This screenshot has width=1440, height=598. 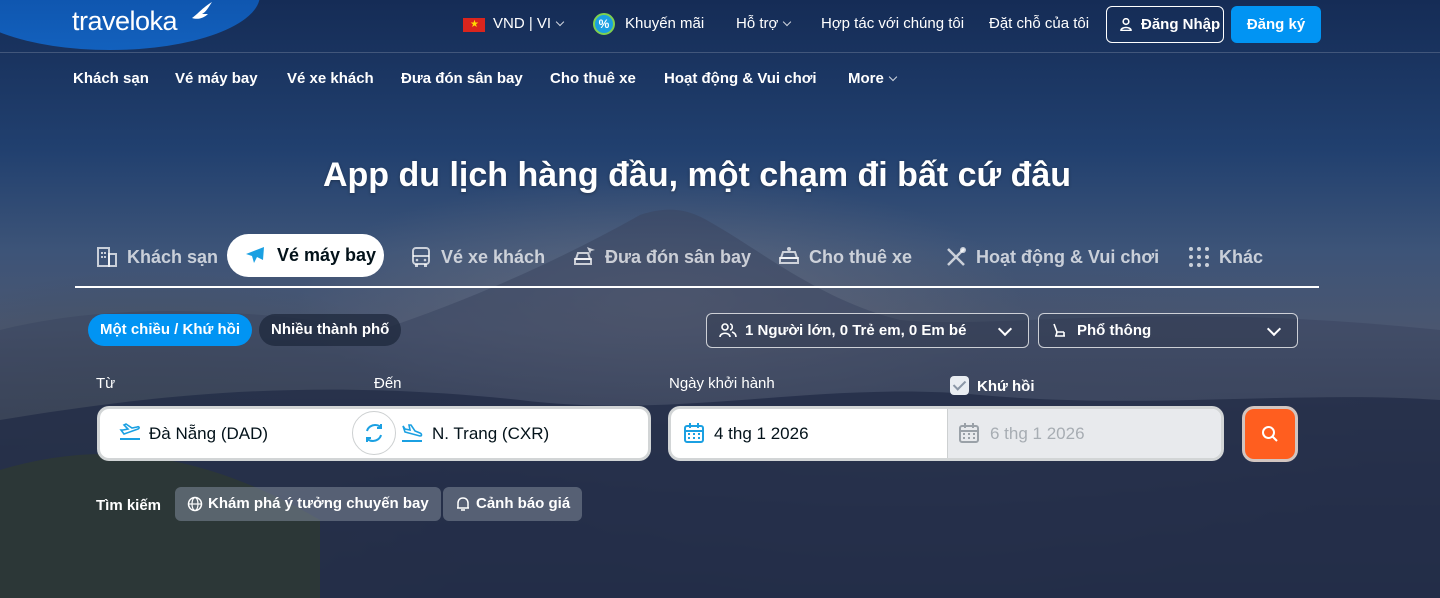 I want to click on depart-date-label: Ngày khởi hành, so click(x=722, y=383).